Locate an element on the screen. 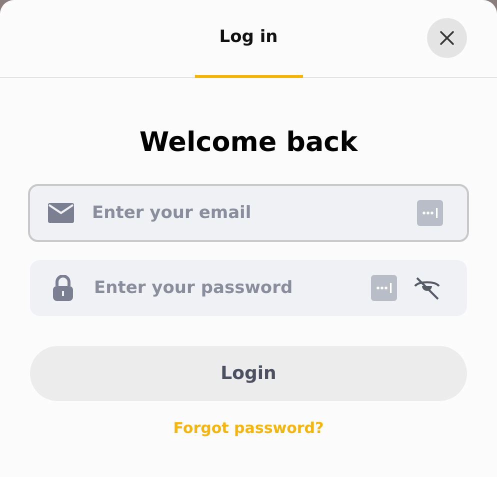 The width and height of the screenshot is (497, 477). login-button: Login is located at coordinates (248, 373).